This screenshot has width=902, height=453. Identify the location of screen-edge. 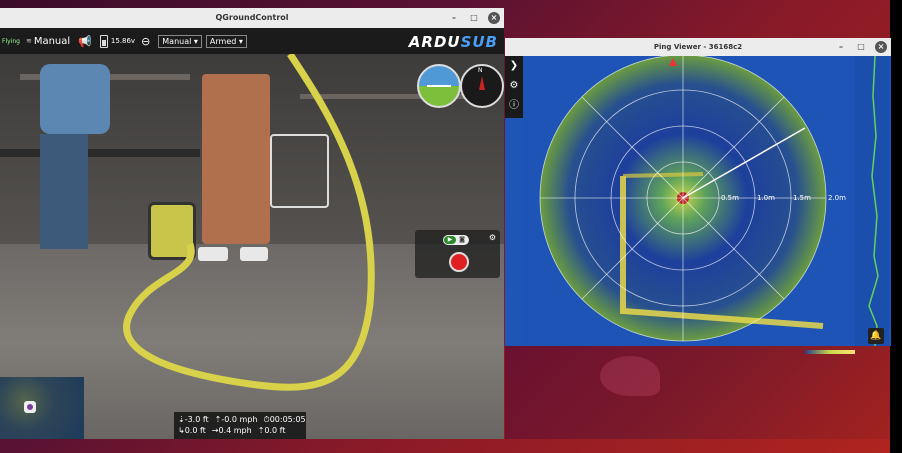
(896, 226).